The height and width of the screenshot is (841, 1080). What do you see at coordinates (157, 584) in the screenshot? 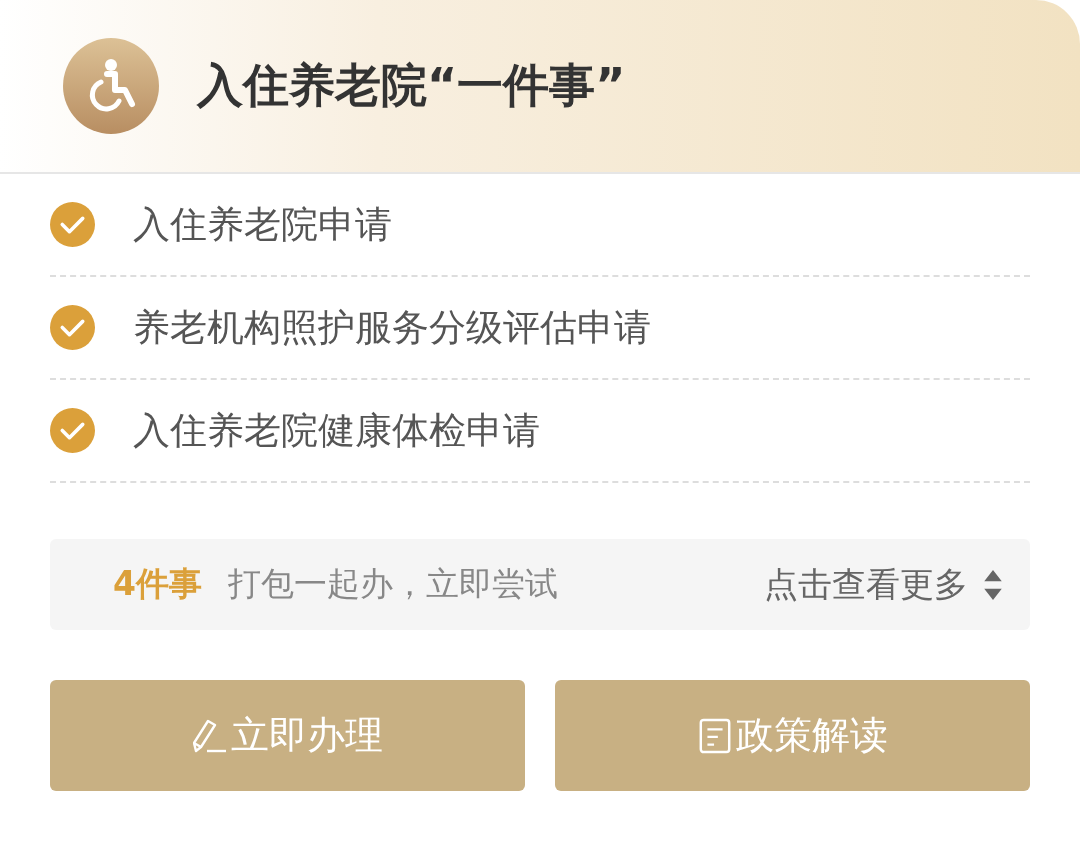
I see `count-label: 4件事` at bounding box center [157, 584].